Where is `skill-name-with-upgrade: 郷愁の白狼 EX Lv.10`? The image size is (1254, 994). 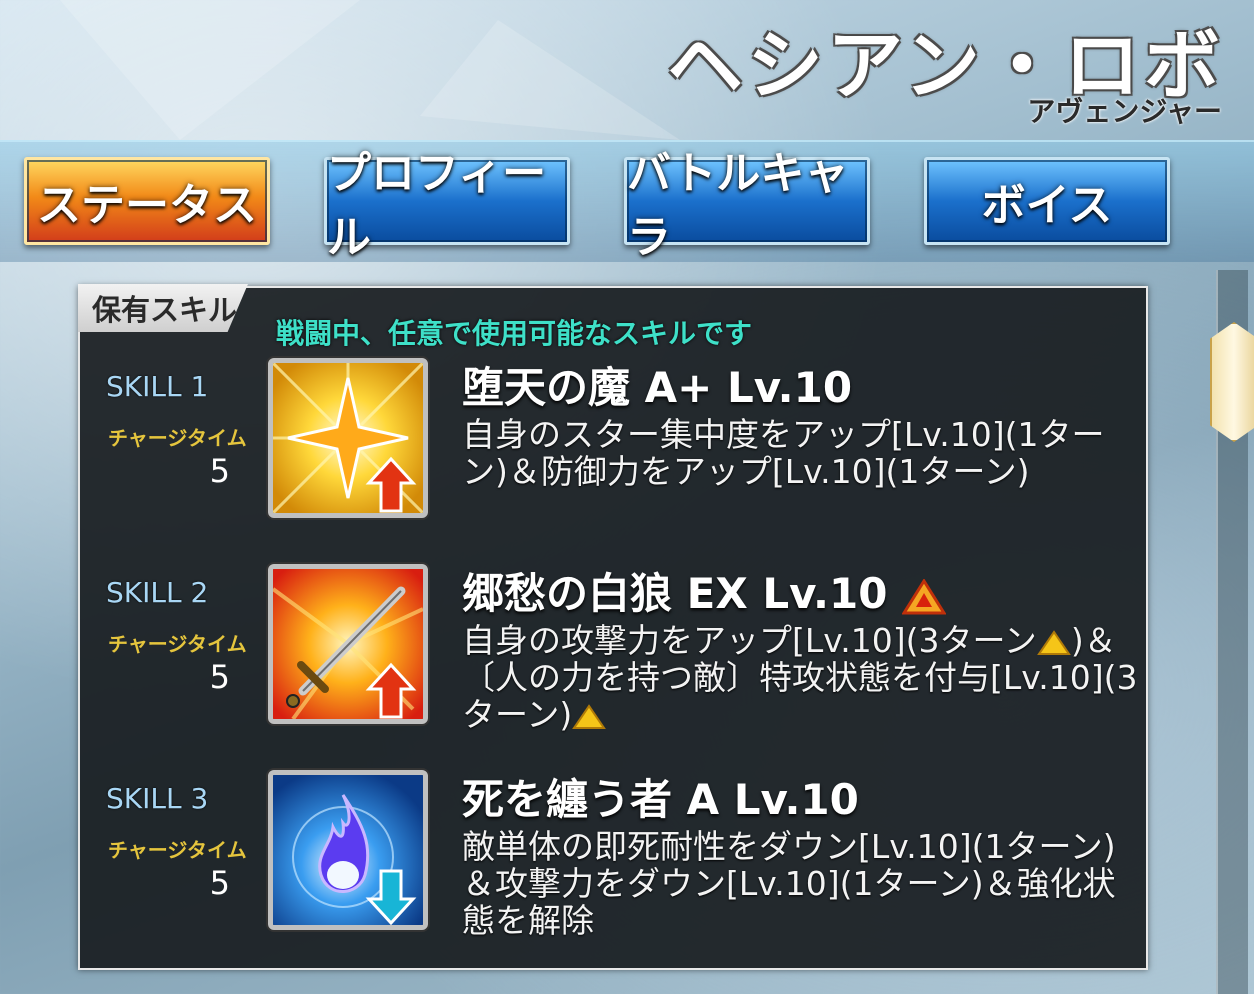 skill-name-with-upgrade: 郷愁の白狼 EX Lv.10 is located at coordinates (704, 590).